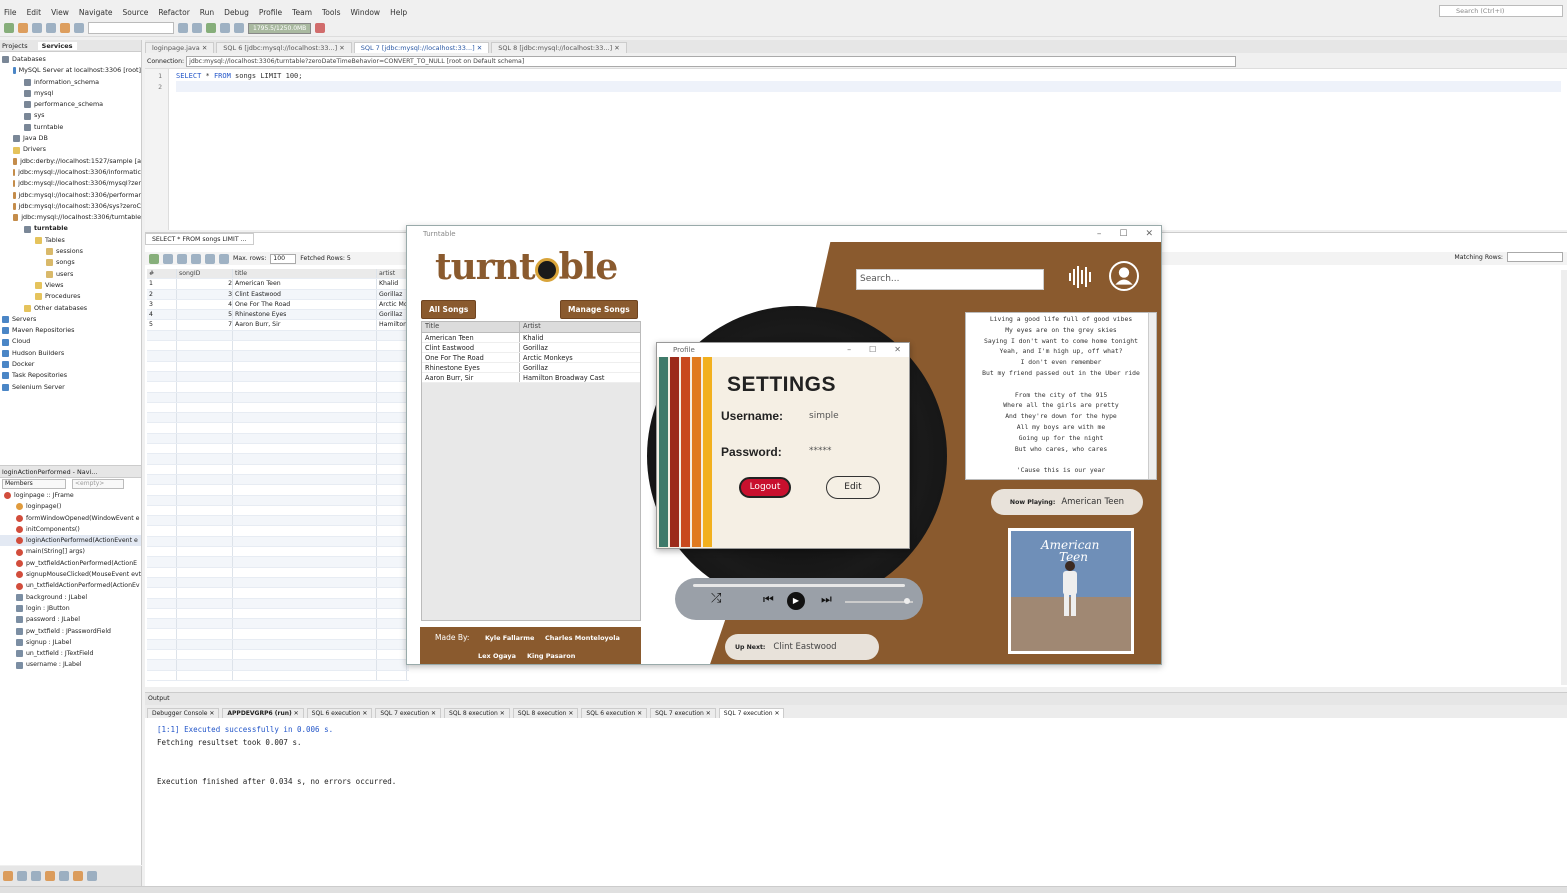  What do you see at coordinates (236, 12) in the screenshot?
I see `menu-item-debug: Debug` at bounding box center [236, 12].